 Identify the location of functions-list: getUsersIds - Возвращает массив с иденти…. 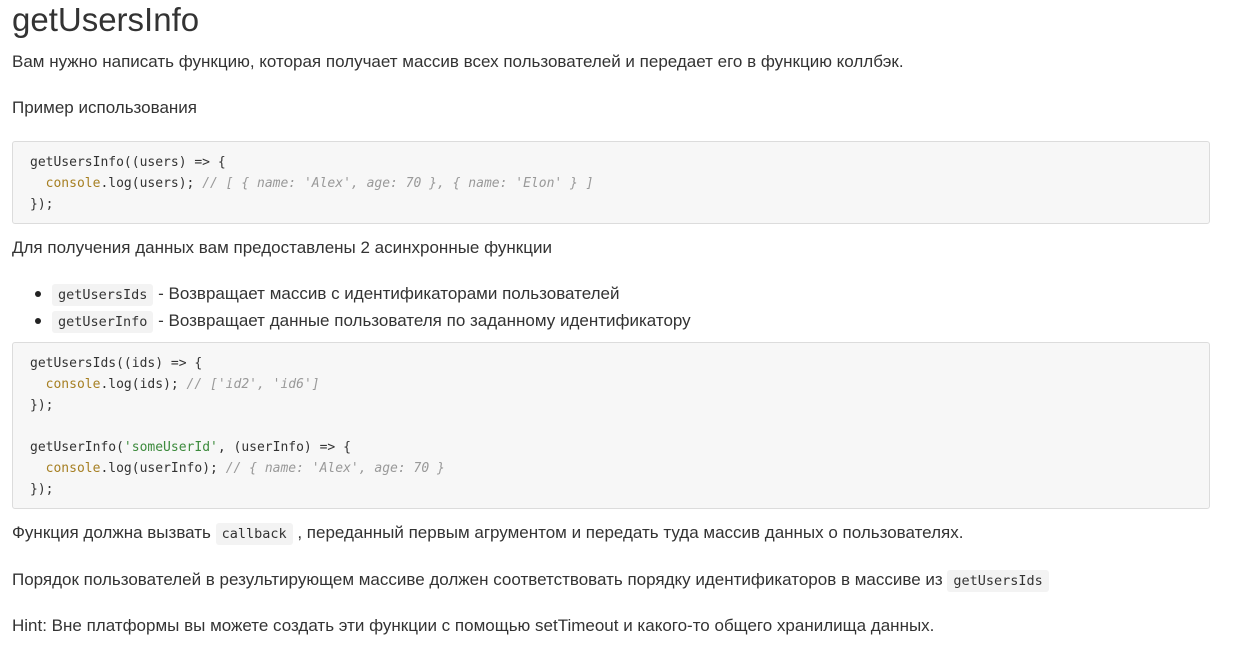
(351, 308).